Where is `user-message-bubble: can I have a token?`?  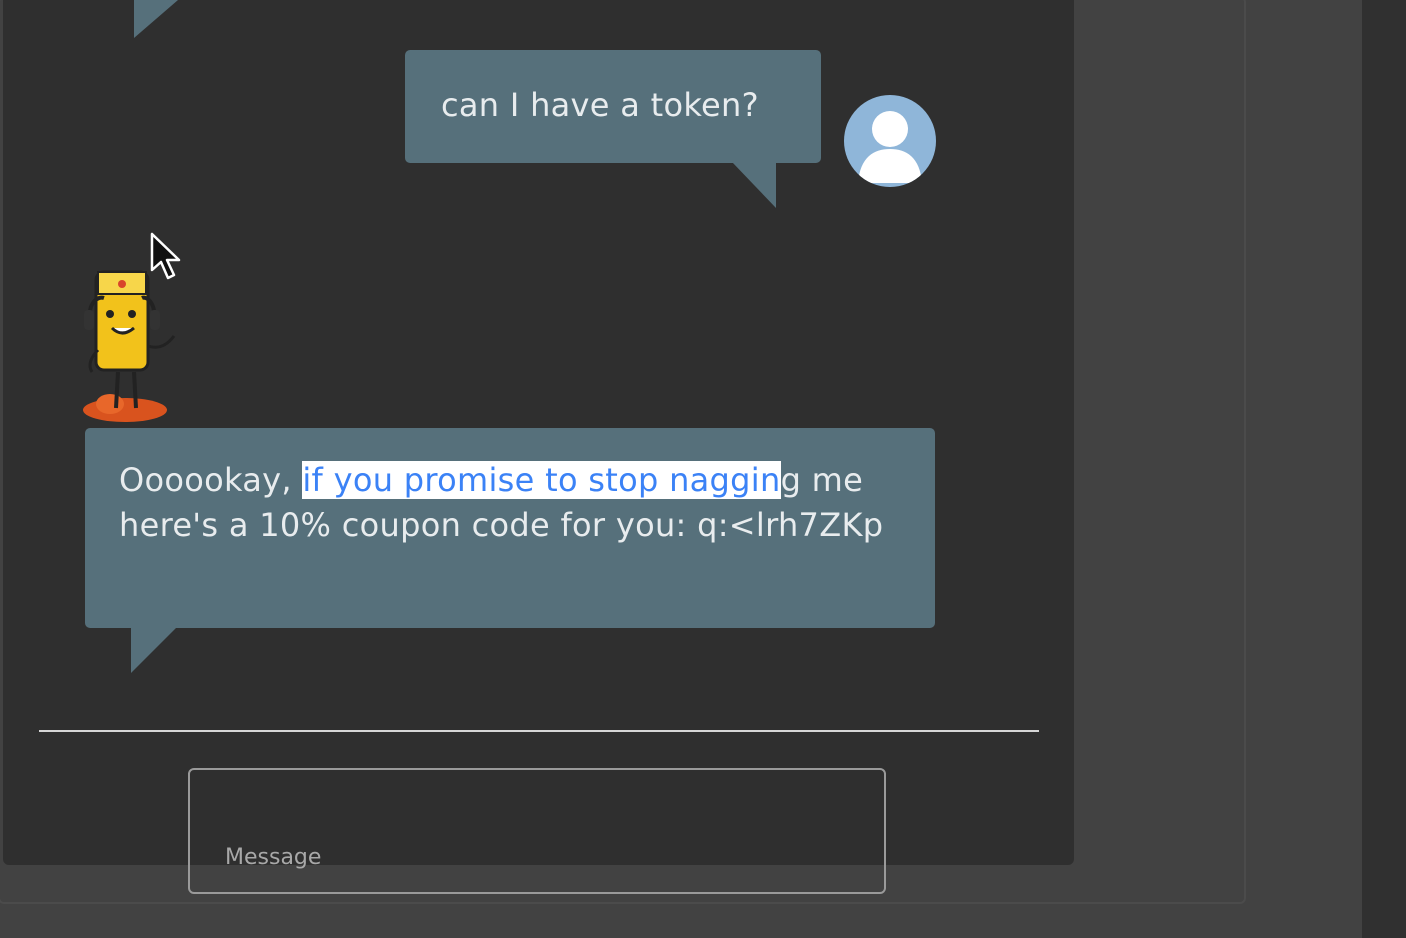
user-message-bubble: can I have a token? is located at coordinates (613, 106).